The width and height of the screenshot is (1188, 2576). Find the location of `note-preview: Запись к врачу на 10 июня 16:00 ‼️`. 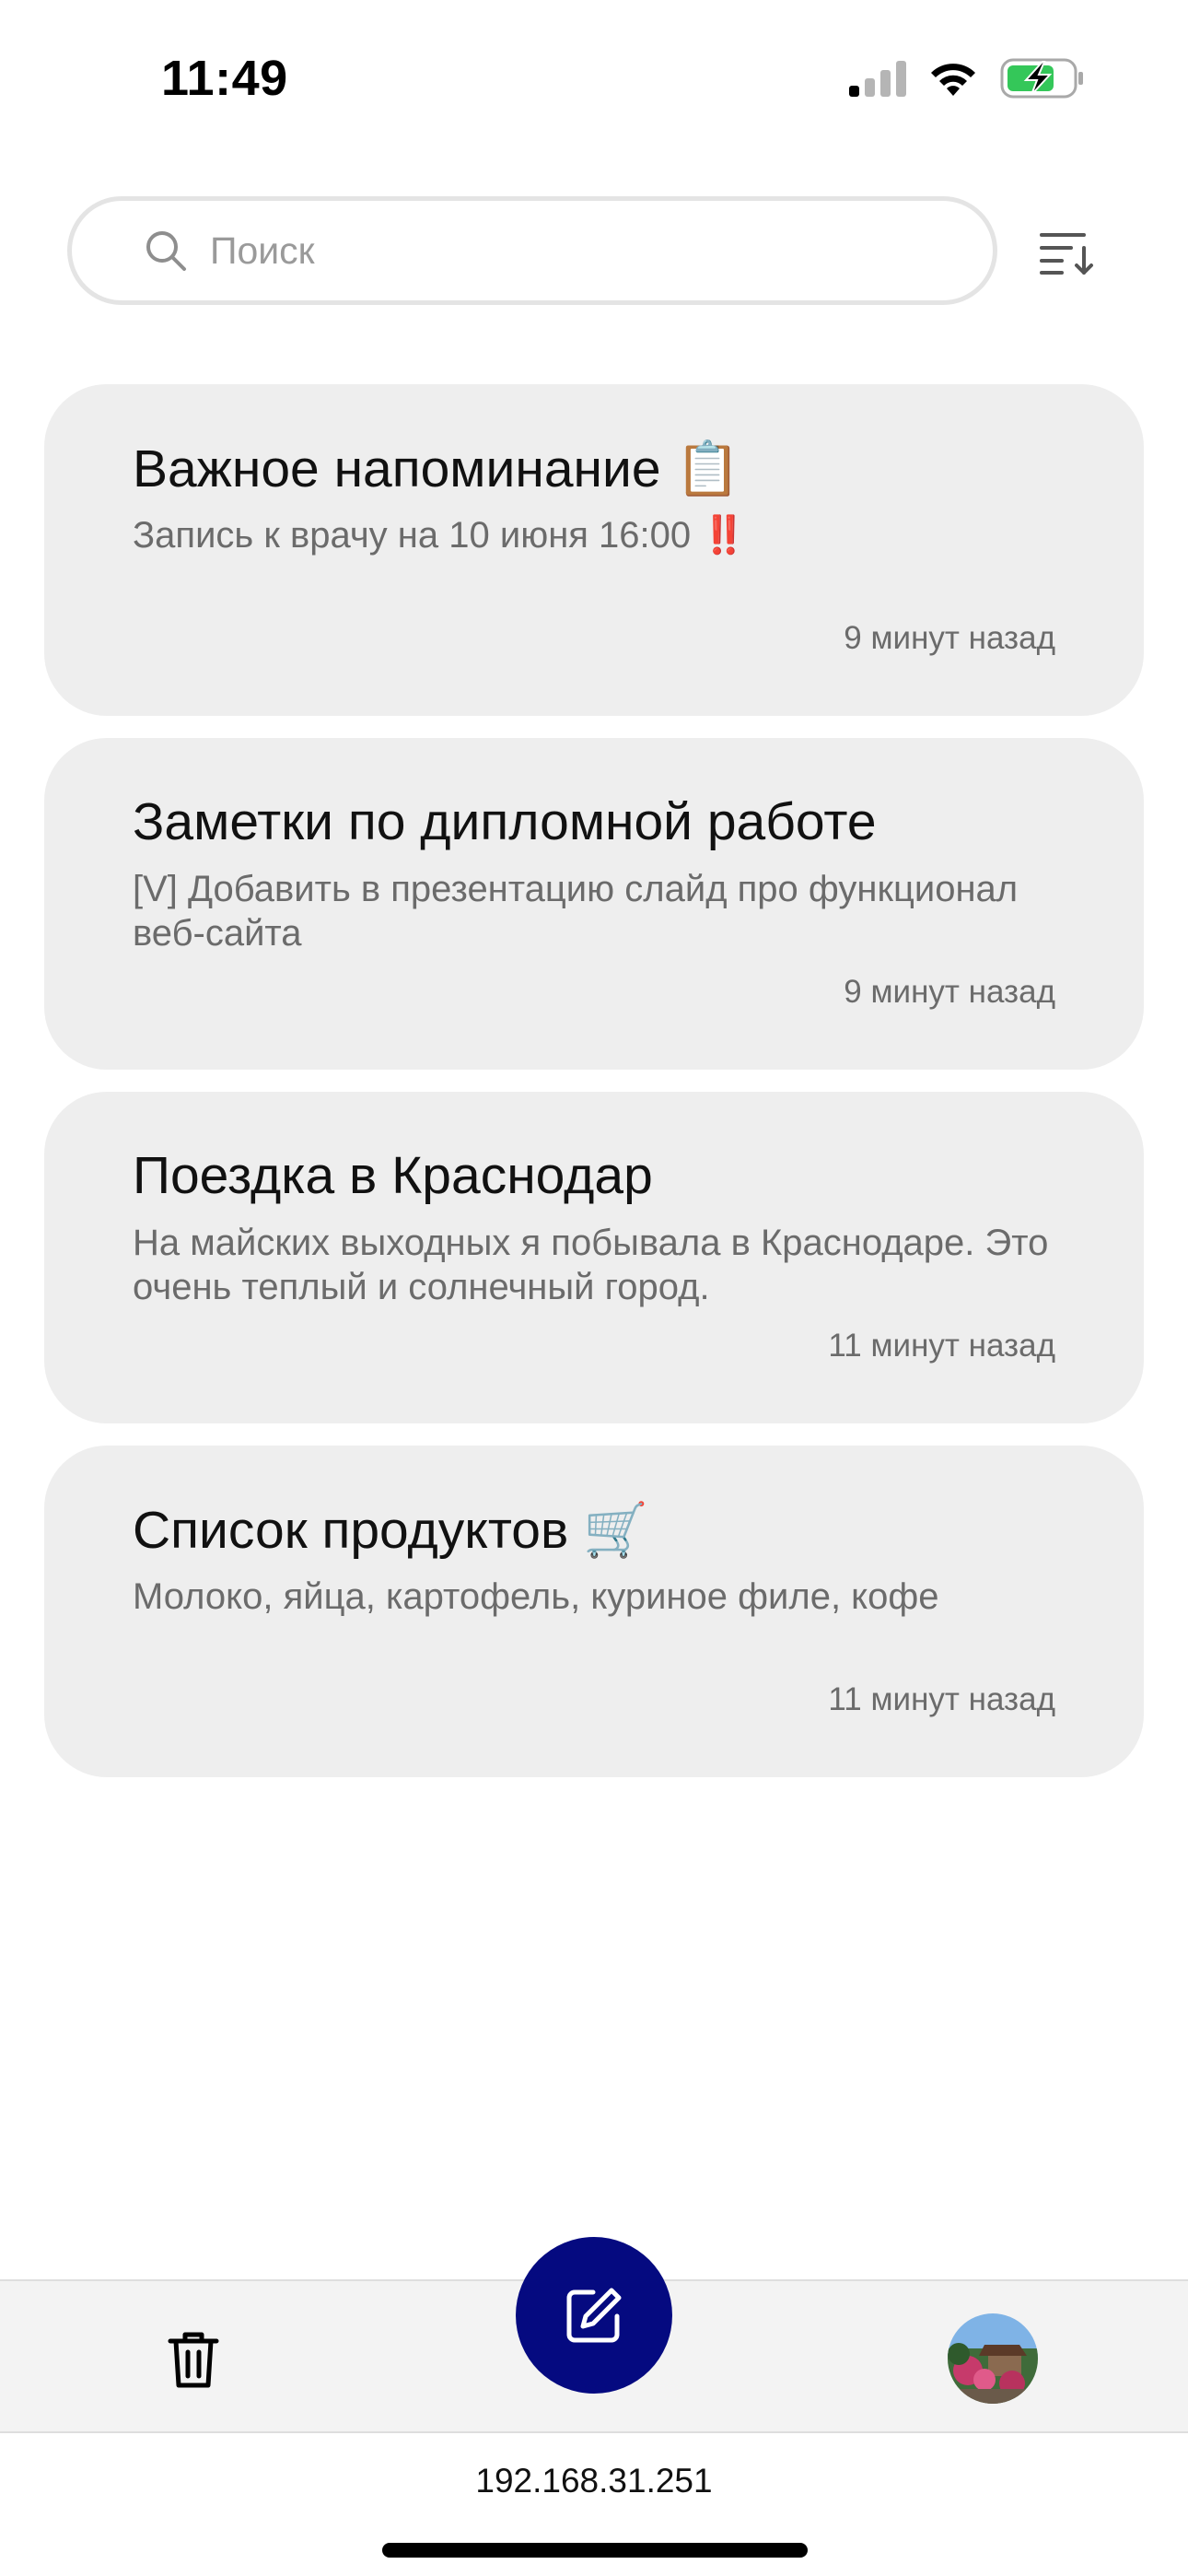

note-preview: Запись к врачу на 10 июня 16:00 ‼️ is located at coordinates (440, 535).